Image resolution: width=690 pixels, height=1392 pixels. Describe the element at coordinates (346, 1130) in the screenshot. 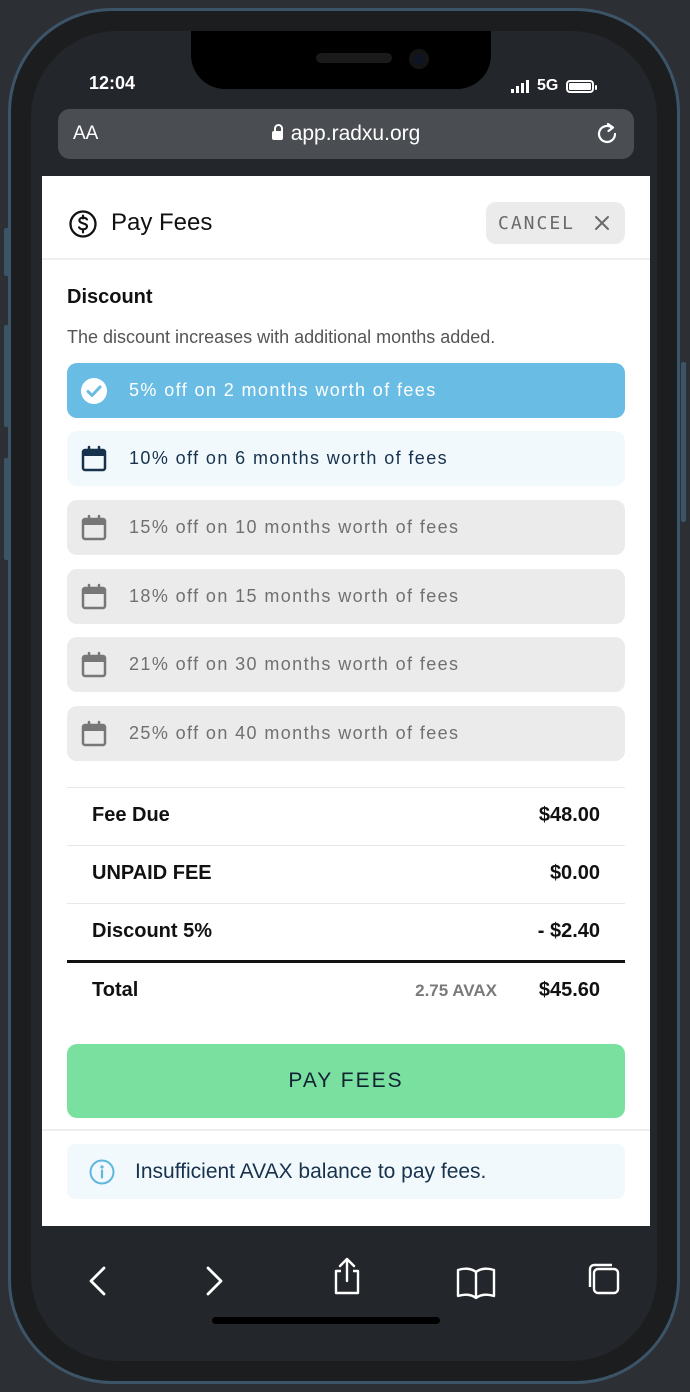

I see `divider` at that location.